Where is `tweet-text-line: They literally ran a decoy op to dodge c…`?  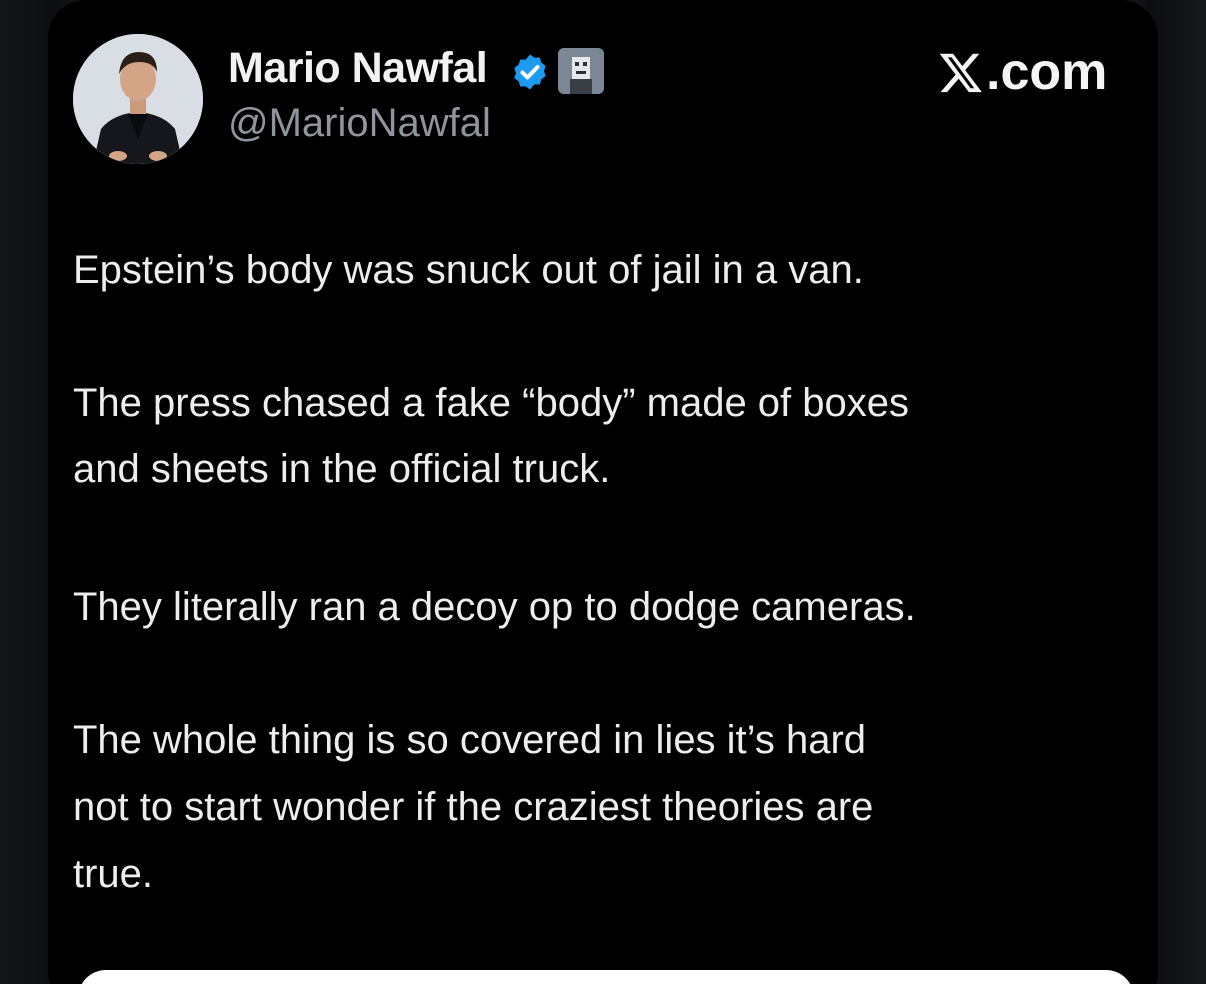 tweet-text-line: They literally ran a decoy op to dodge c… is located at coordinates (494, 607).